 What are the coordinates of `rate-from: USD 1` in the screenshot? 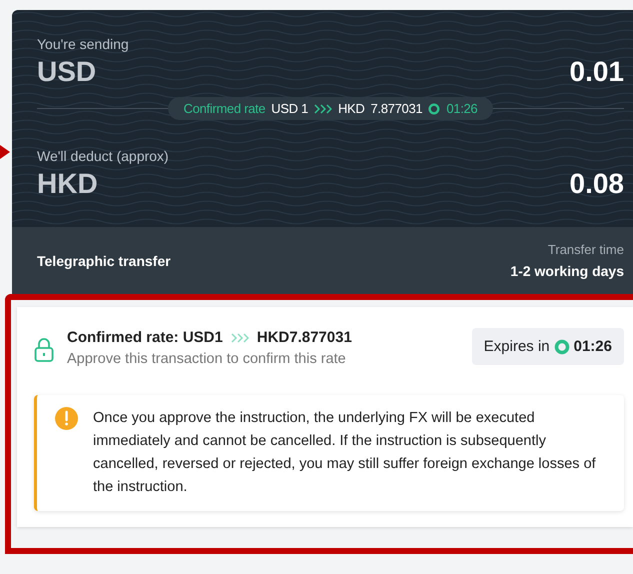 It's located at (289, 108).